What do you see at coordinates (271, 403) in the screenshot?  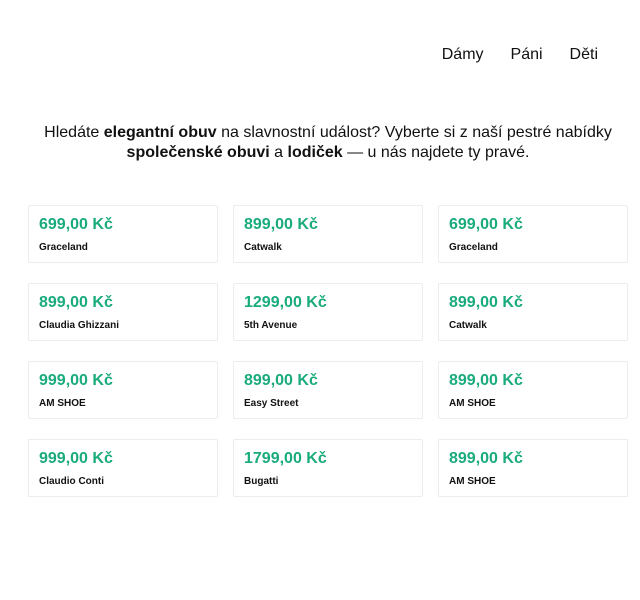 I see `product-brand: Easy Street` at bounding box center [271, 403].